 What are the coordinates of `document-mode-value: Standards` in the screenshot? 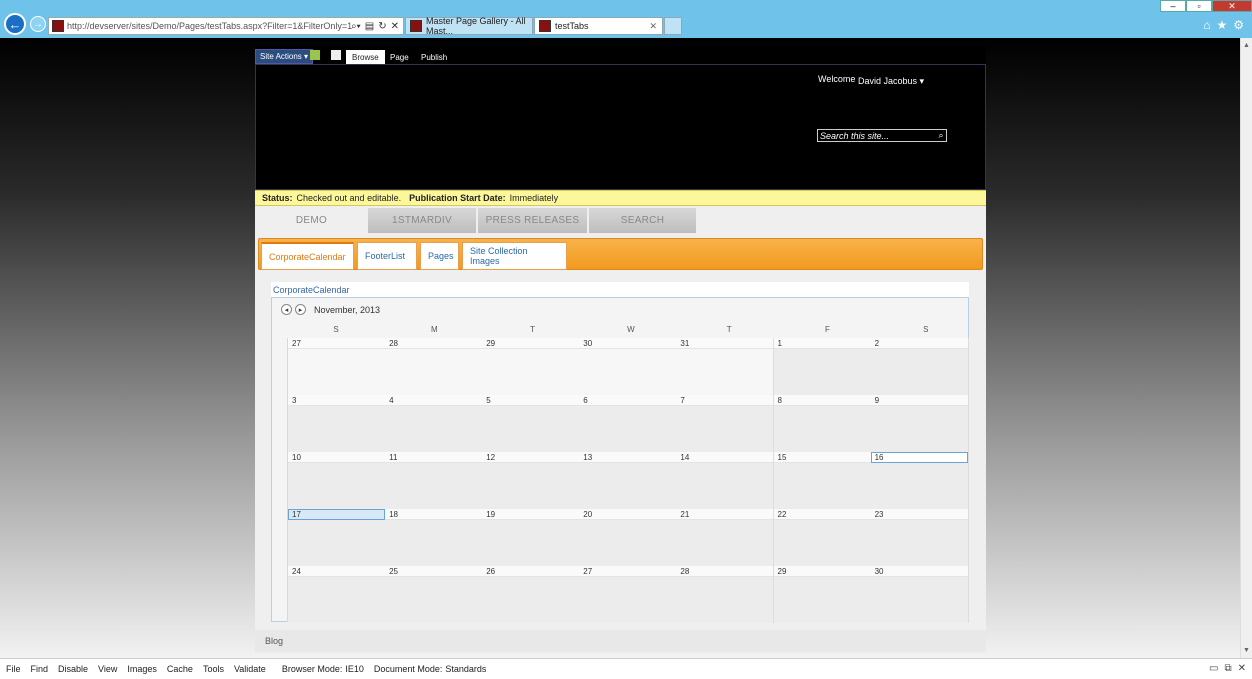 It's located at (465, 669).